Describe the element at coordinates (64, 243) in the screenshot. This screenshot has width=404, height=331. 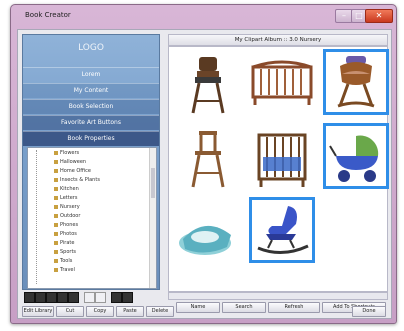
I see `tree-item: Pirate` at that location.